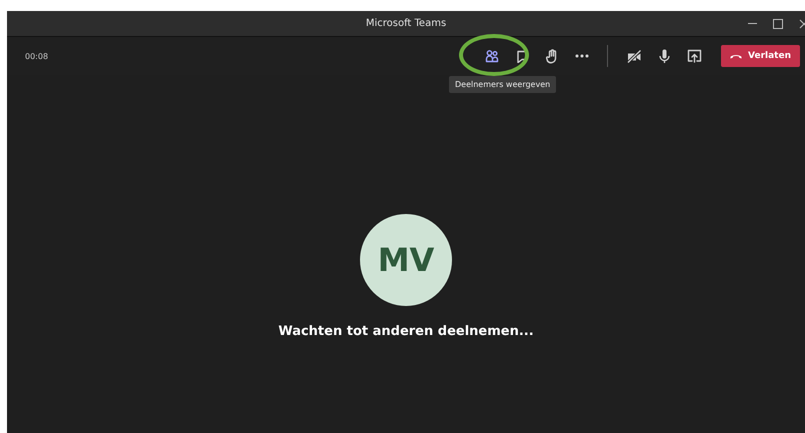 The height and width of the screenshot is (433, 805). What do you see at coordinates (502, 84) in the screenshot?
I see `tooltip: Deelnemers weergeven` at bounding box center [502, 84].